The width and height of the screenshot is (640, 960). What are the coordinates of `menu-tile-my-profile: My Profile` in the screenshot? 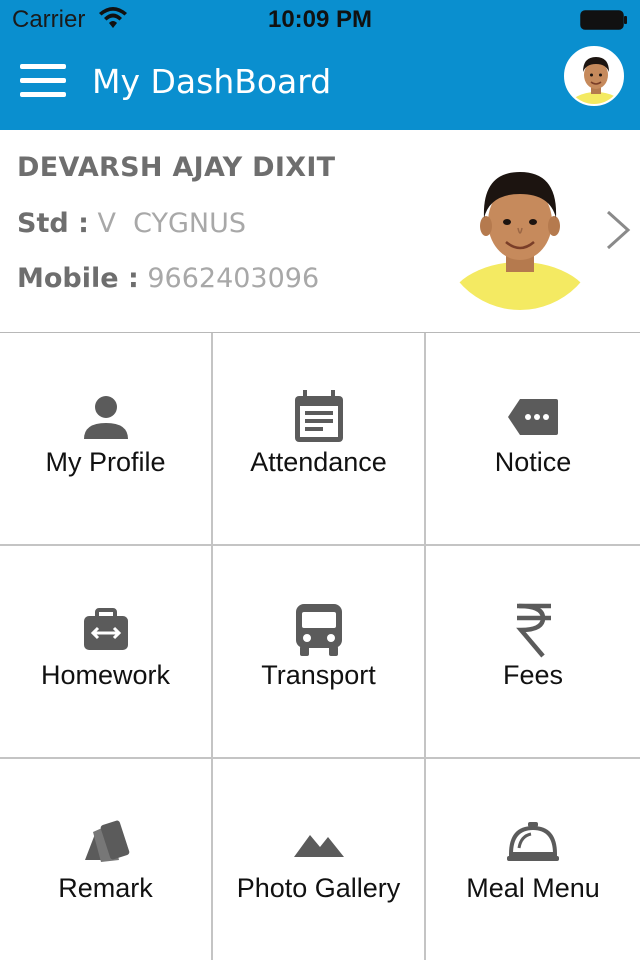 It's located at (106, 439).